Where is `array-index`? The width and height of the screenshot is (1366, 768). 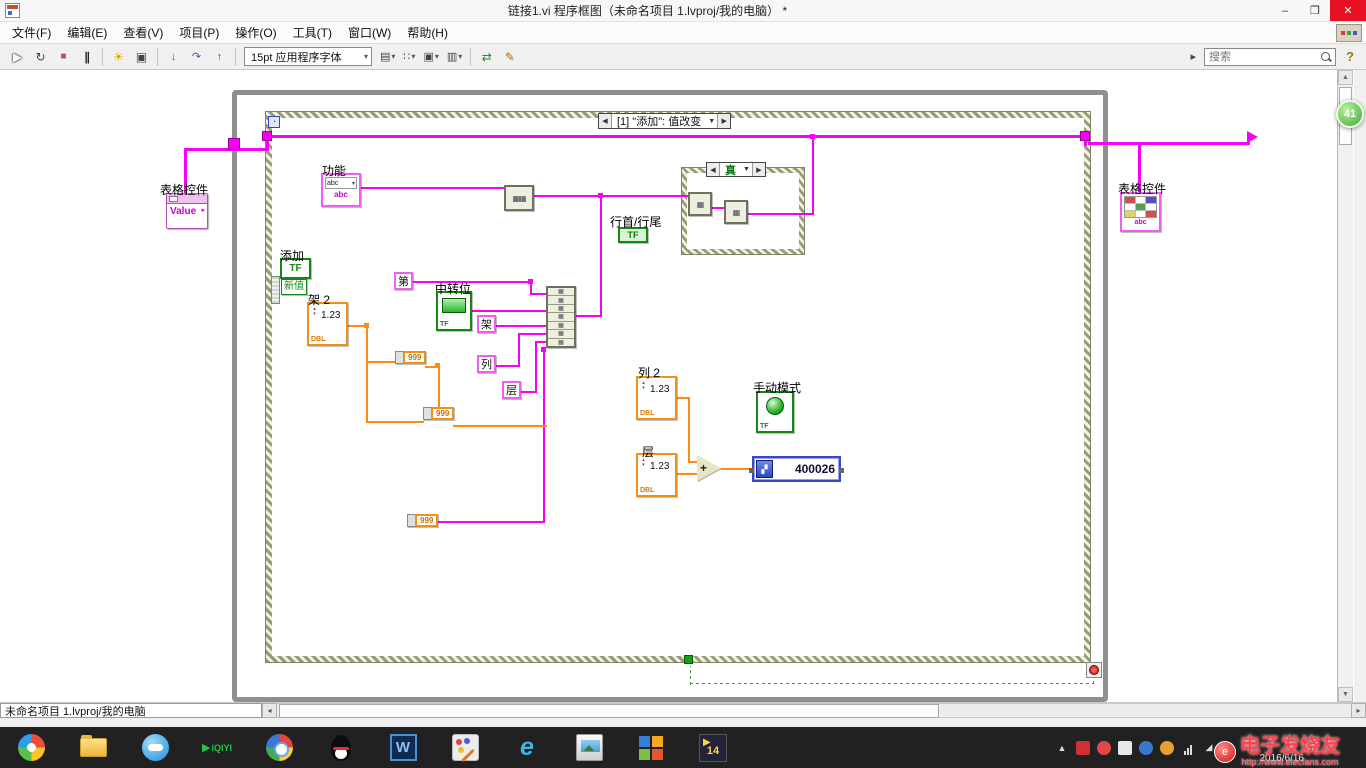
array-index is located at coordinates (399, 357).